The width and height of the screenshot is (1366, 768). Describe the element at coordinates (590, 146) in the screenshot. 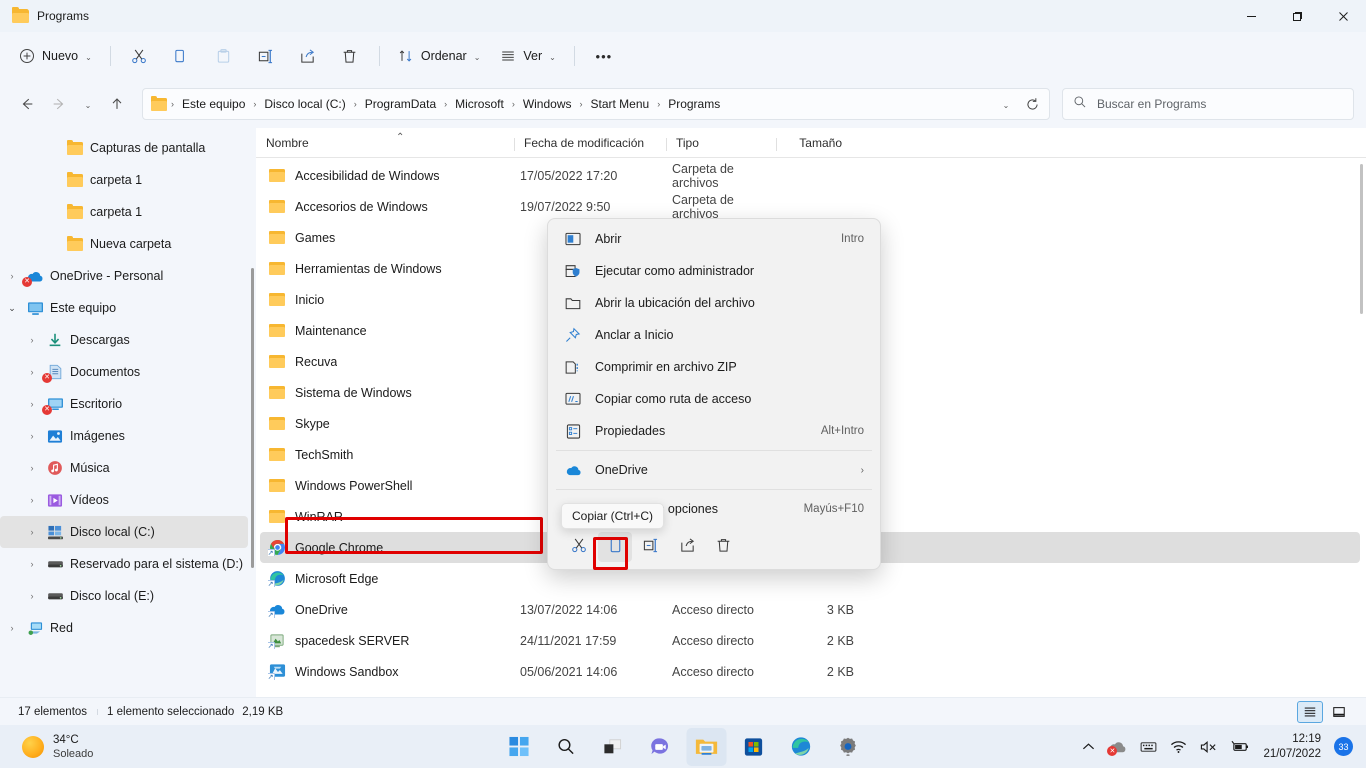

I see `column-header-date: Fecha de modificación` at that location.